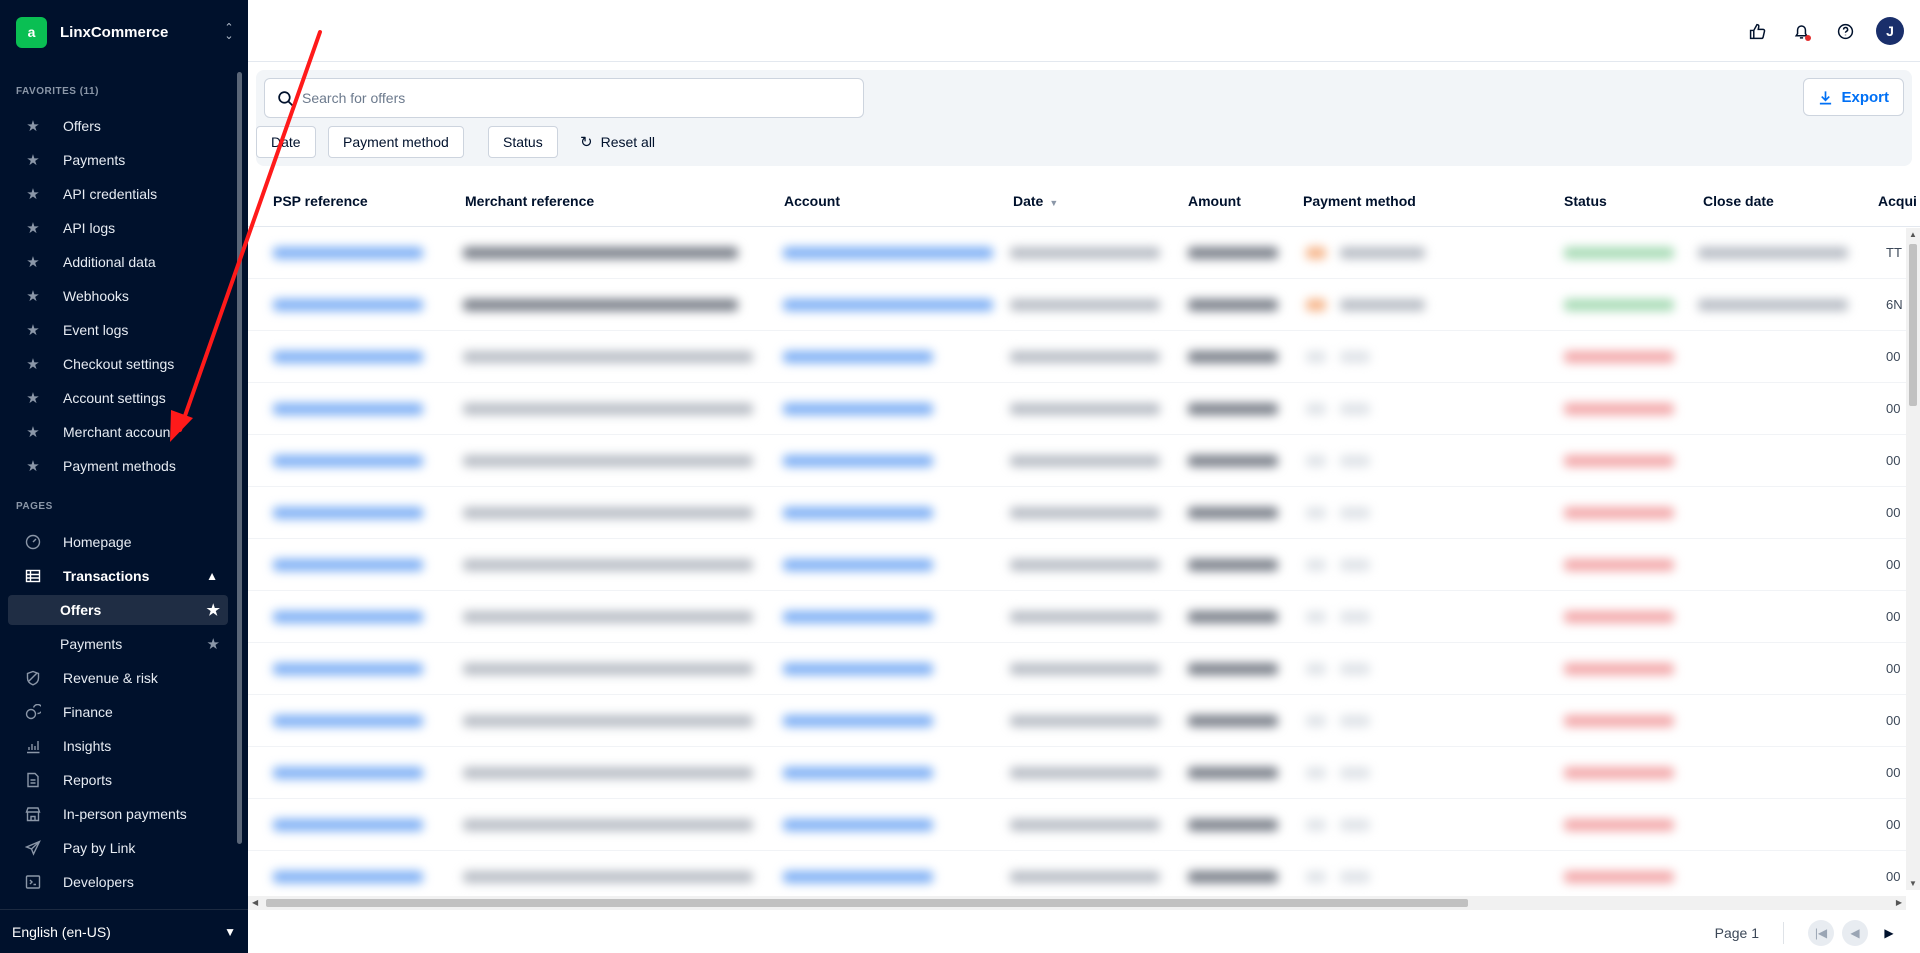  What do you see at coordinates (1084, 253) in the screenshot?
I see `table-row: TT` at bounding box center [1084, 253].